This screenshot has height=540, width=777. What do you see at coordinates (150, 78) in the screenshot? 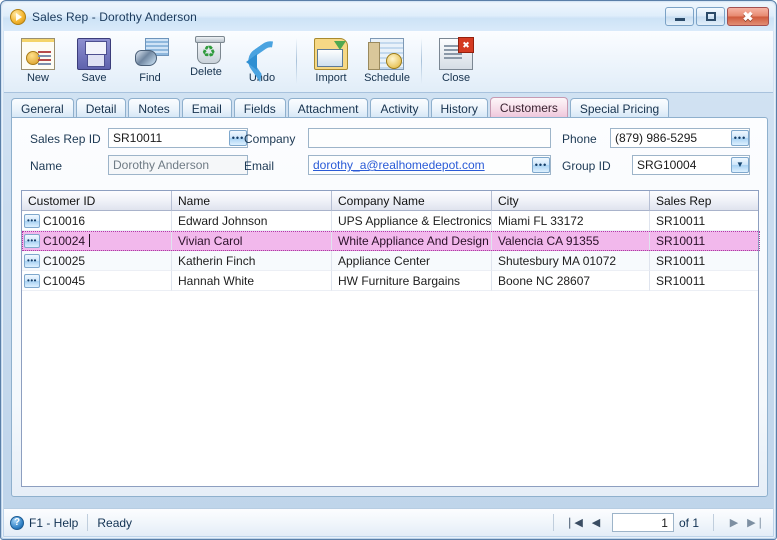
I see `find-button-label: Find` at bounding box center [150, 78].